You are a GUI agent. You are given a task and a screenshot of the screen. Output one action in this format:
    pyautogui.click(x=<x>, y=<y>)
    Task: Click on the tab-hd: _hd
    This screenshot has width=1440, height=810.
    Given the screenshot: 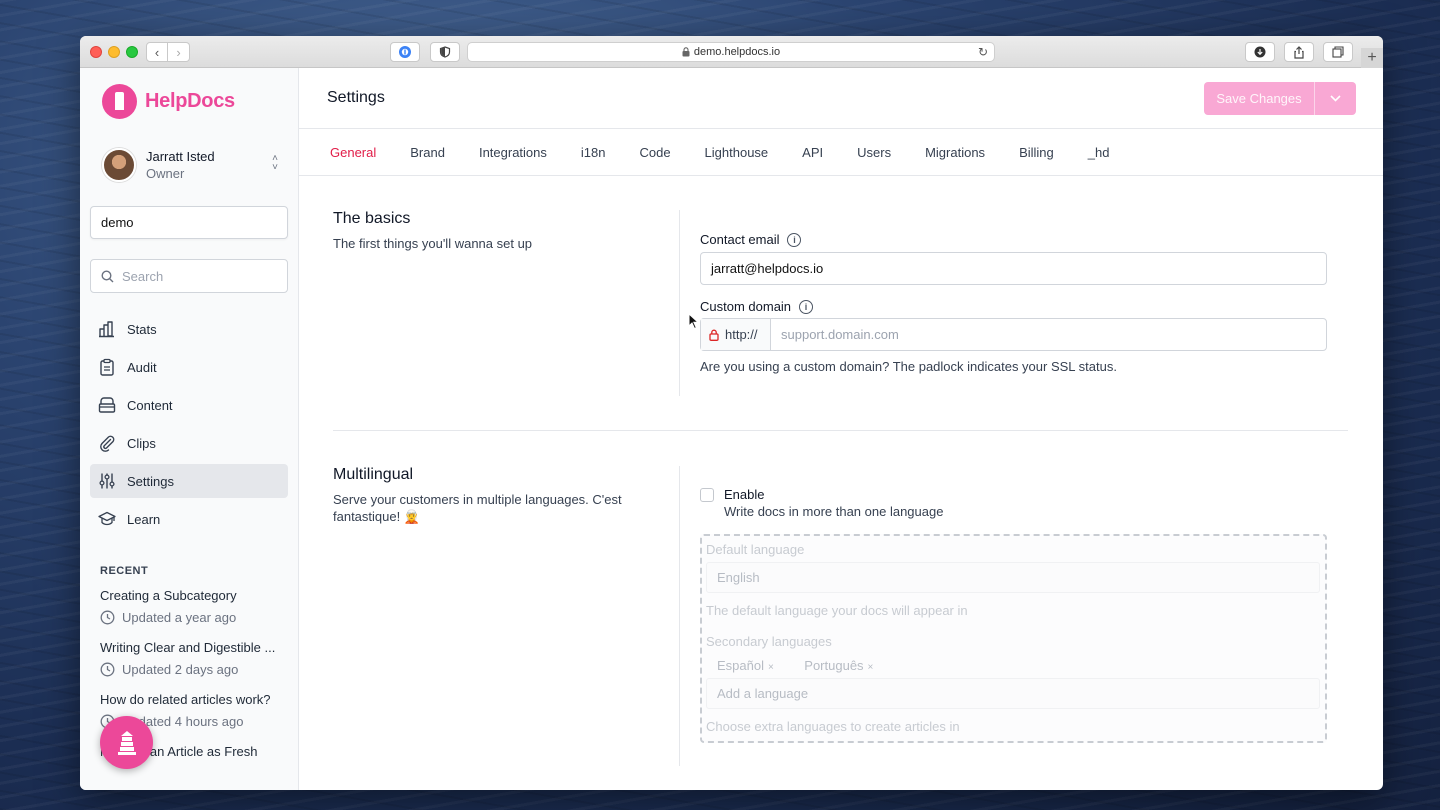 What is the action you would take?
    pyautogui.click(x=1099, y=152)
    